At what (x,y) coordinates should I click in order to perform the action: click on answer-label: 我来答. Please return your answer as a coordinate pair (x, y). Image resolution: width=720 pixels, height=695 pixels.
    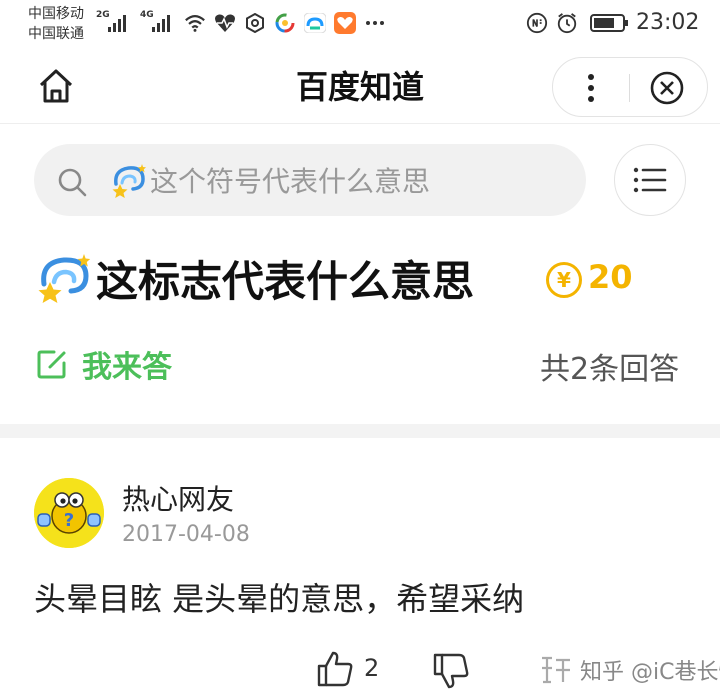
    Looking at the image, I should click on (127, 367).